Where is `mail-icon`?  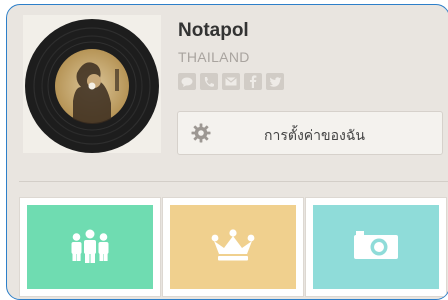
mail-icon is located at coordinates (231, 81).